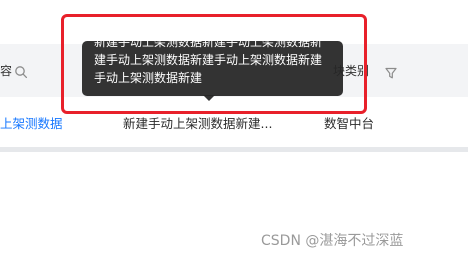 This screenshot has width=468, height=260. What do you see at coordinates (349, 123) in the screenshot?
I see `record-module: 数智中台` at bounding box center [349, 123].